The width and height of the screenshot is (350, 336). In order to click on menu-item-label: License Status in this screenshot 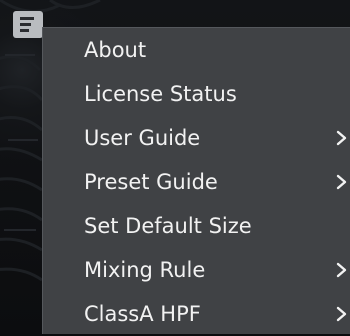, I will do `click(160, 94)`.